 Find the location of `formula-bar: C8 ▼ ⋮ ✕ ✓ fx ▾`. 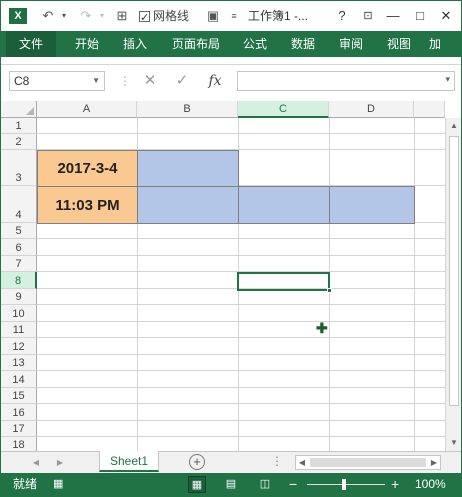

formula-bar: C8 ▼ ⋮ ✕ ✓ fx ▾ is located at coordinates (231, 82).